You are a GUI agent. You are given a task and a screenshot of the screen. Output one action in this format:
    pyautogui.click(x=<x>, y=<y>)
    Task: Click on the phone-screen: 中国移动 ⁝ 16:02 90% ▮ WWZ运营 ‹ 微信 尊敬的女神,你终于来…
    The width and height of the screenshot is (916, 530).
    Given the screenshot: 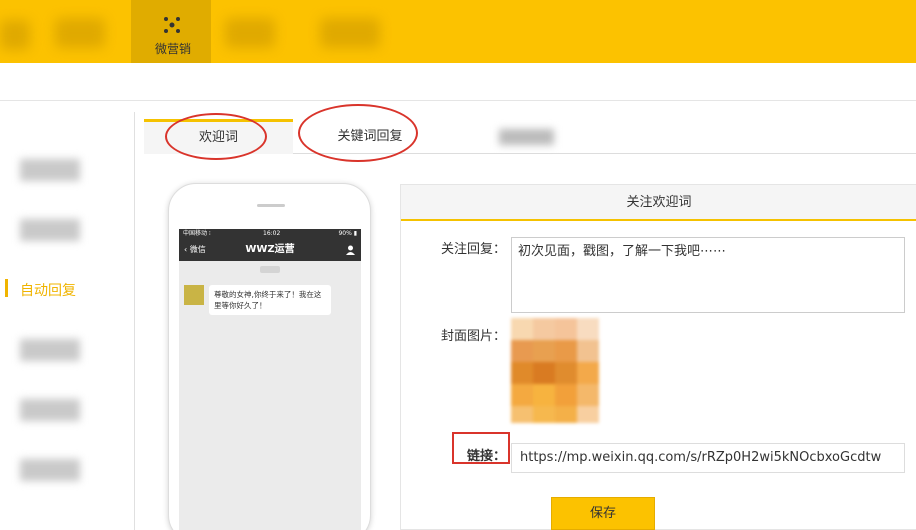 What is the action you would take?
    pyautogui.click(x=270, y=379)
    